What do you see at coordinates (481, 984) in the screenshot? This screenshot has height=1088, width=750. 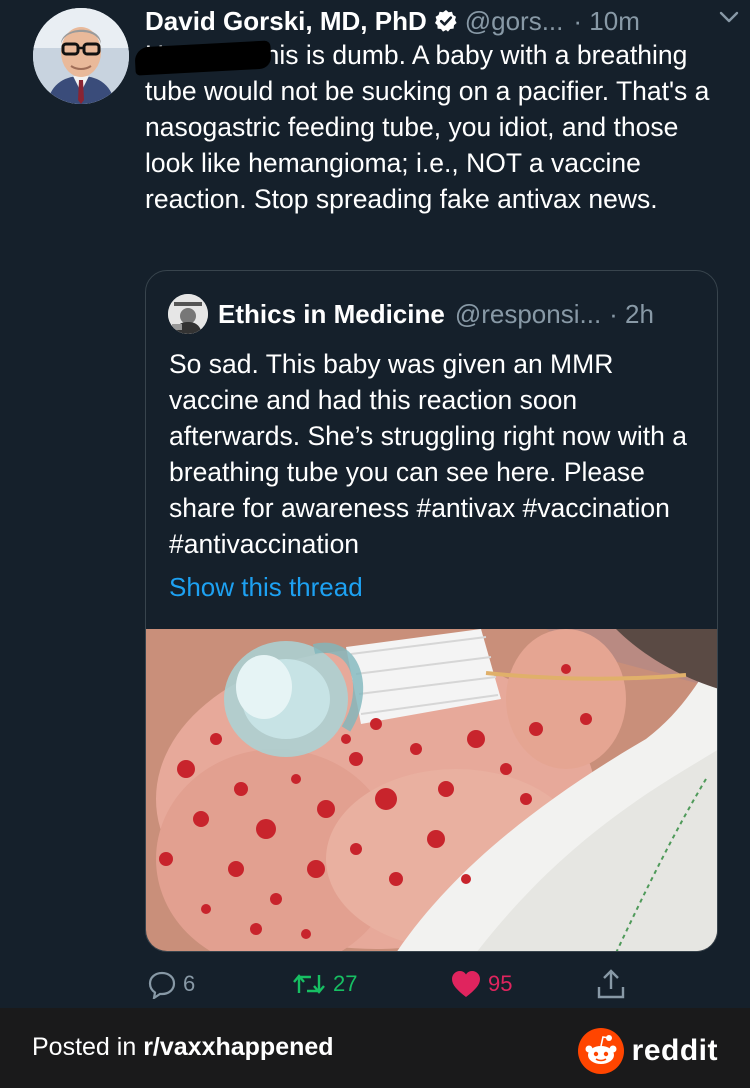 I see `like-button: 95` at bounding box center [481, 984].